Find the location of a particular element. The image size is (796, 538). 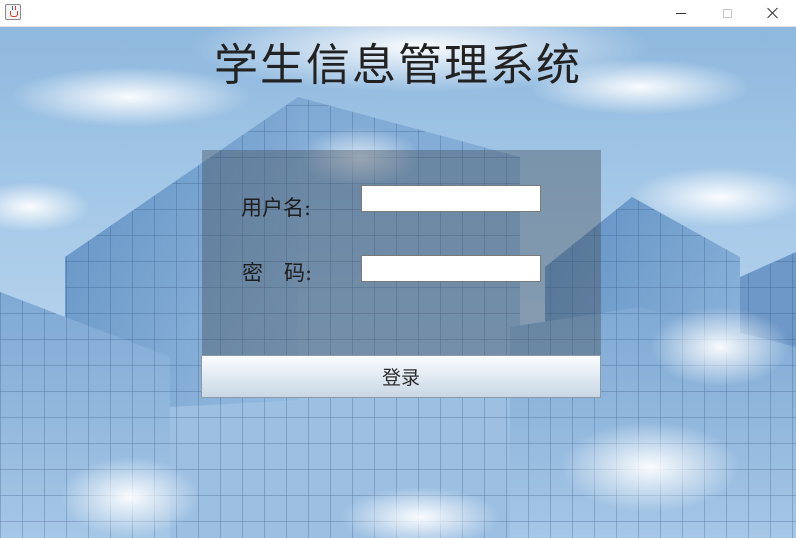

close-icon is located at coordinates (773, 13).